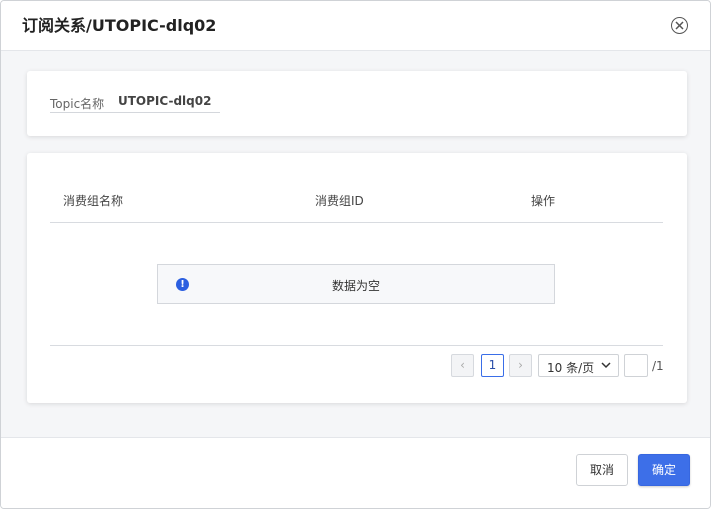  What do you see at coordinates (520, 365) in the screenshot?
I see `next-page-button: ›` at bounding box center [520, 365].